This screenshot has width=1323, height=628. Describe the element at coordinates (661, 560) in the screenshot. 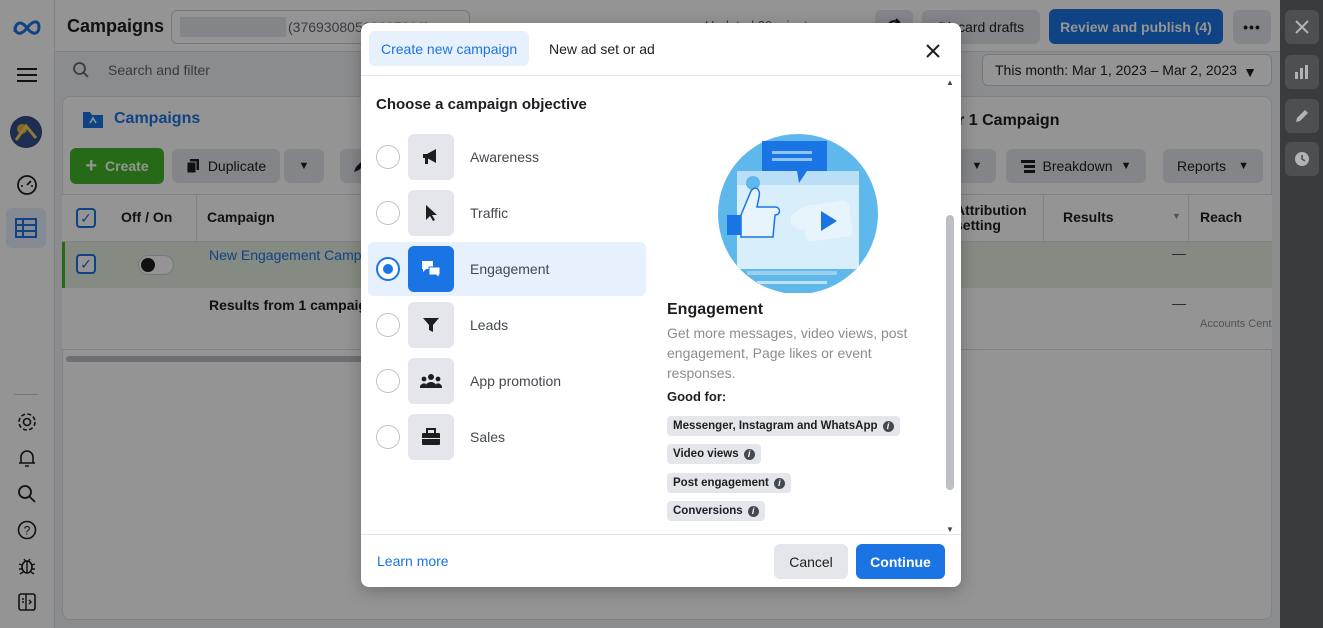

I see `dialog-footer: Learn more Cancel Continue` at that location.